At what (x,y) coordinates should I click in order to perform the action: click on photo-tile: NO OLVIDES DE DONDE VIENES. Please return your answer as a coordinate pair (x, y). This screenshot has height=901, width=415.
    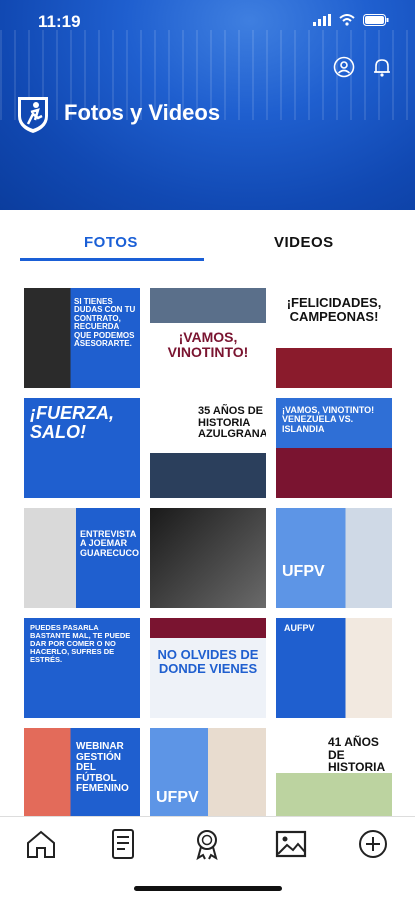
    Looking at the image, I should click on (208, 668).